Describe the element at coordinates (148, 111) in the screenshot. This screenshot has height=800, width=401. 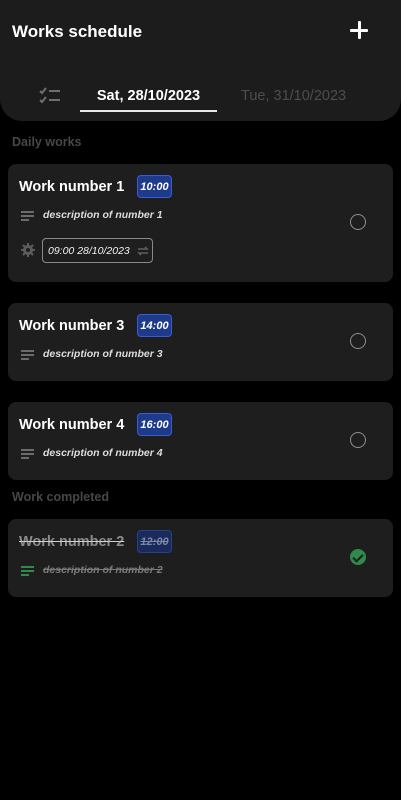
I see `tab-underline` at that location.